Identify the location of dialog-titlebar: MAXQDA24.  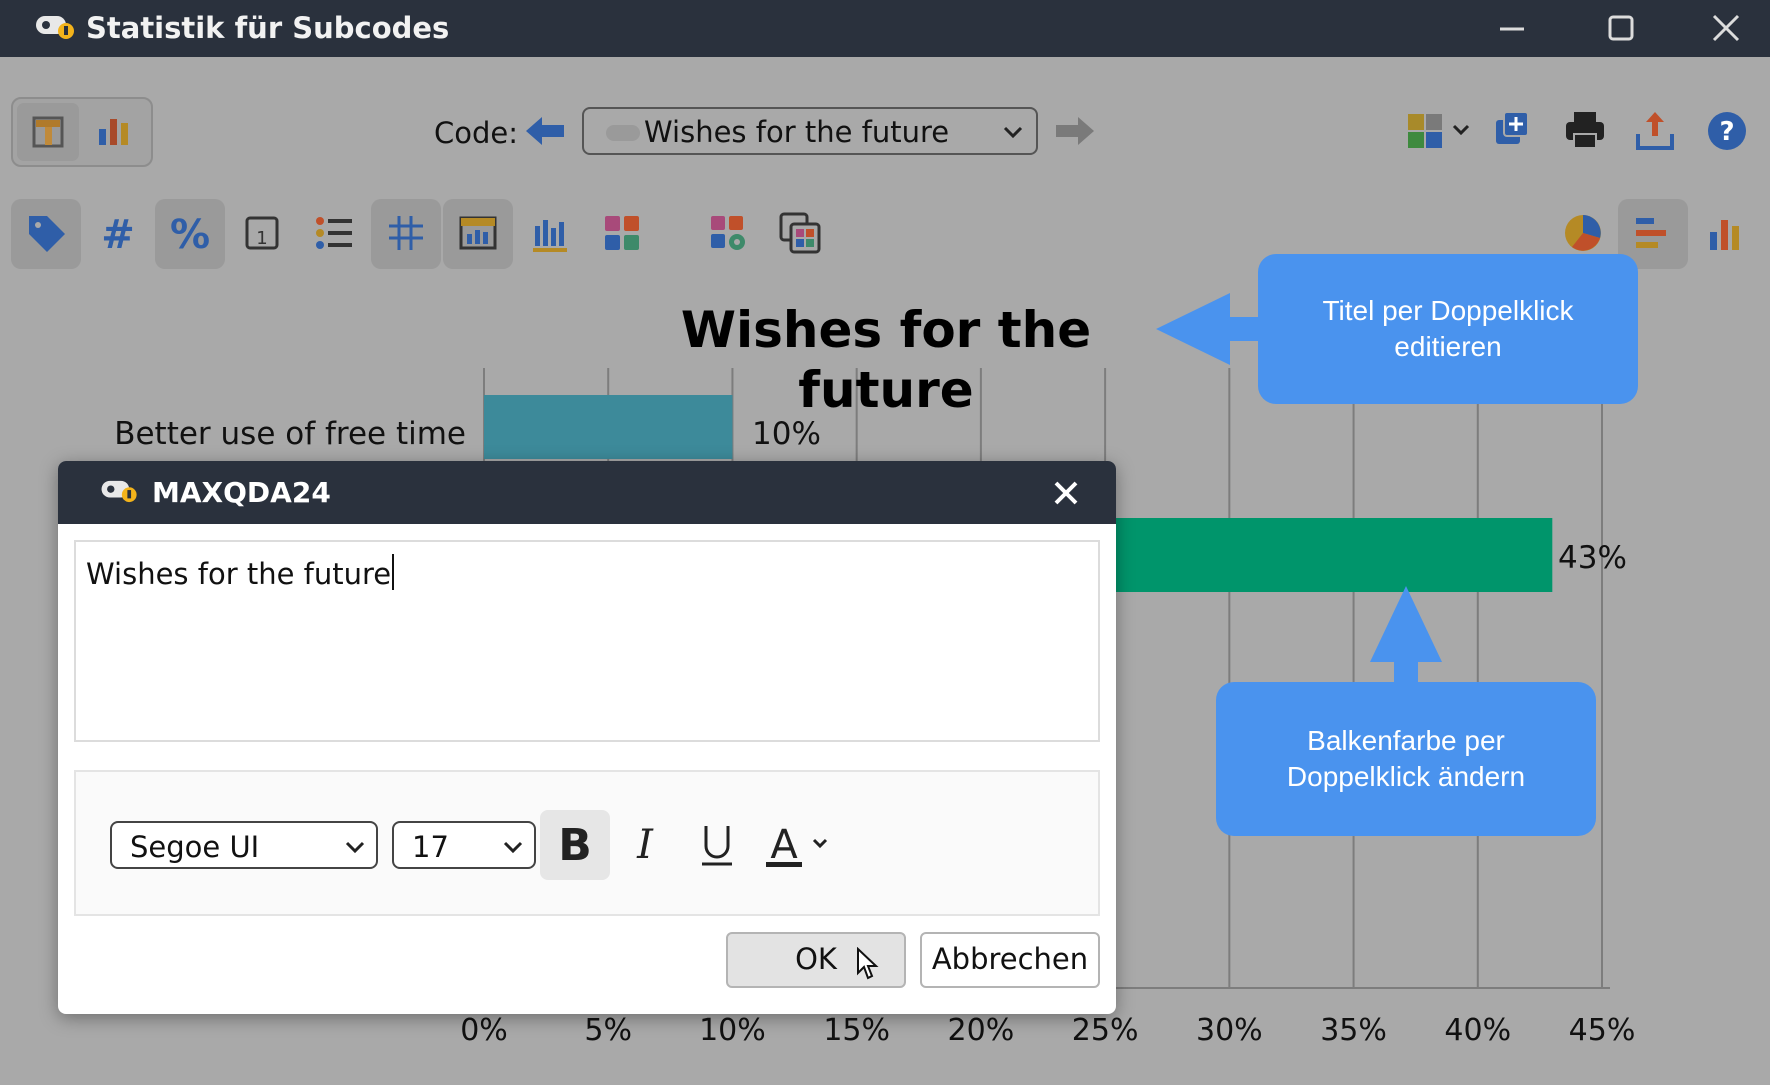
(587, 492).